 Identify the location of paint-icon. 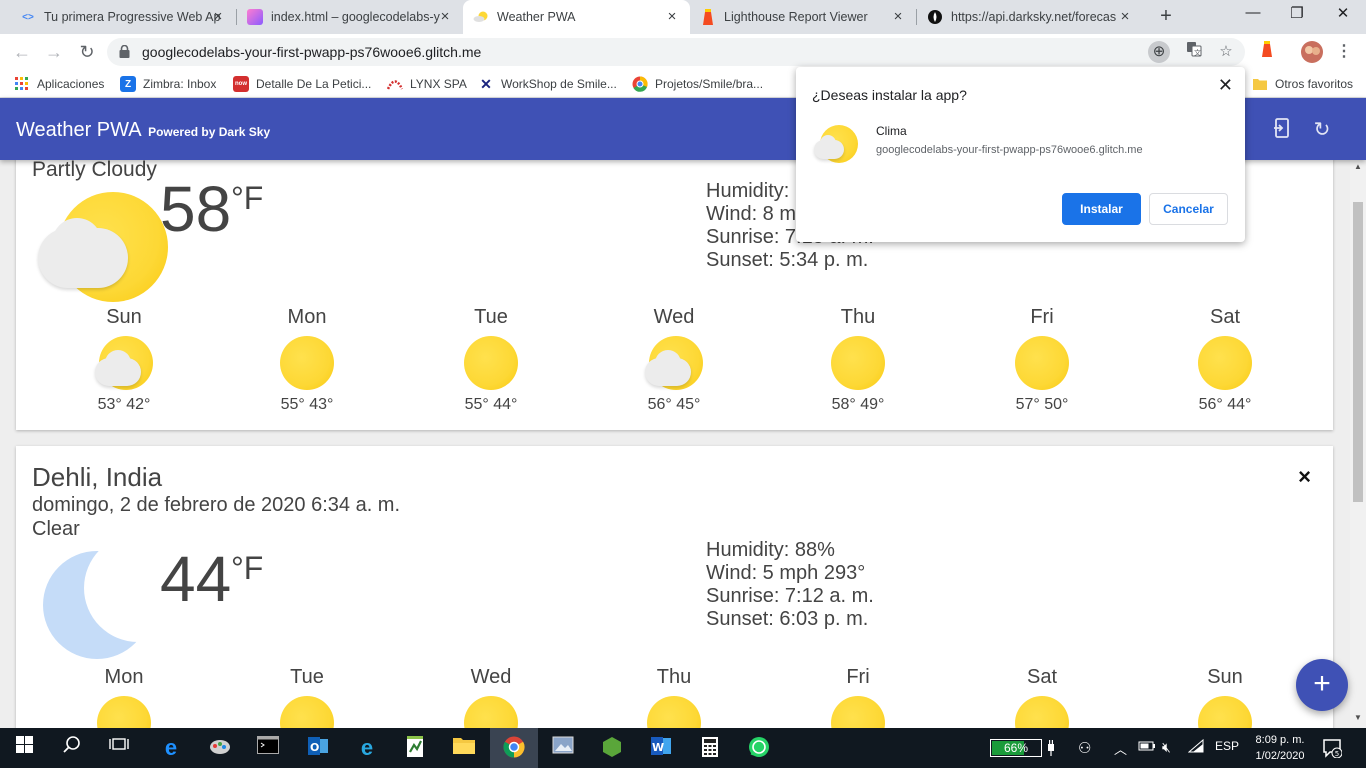
(220, 748).